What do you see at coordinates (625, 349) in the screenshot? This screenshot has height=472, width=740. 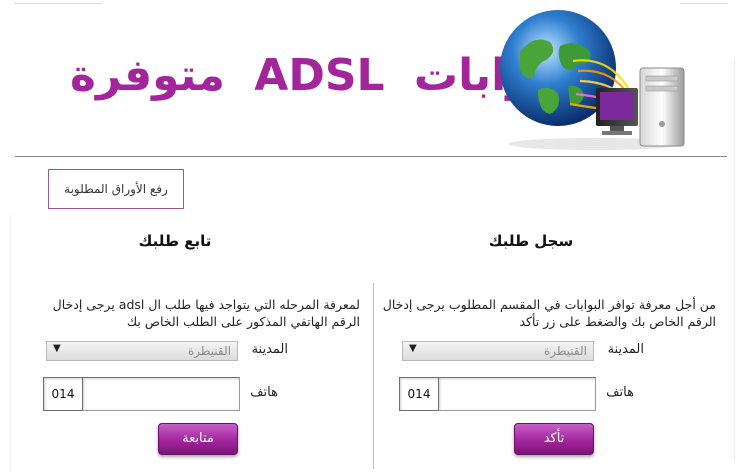 I see `register-city-label: المدينة` at bounding box center [625, 349].